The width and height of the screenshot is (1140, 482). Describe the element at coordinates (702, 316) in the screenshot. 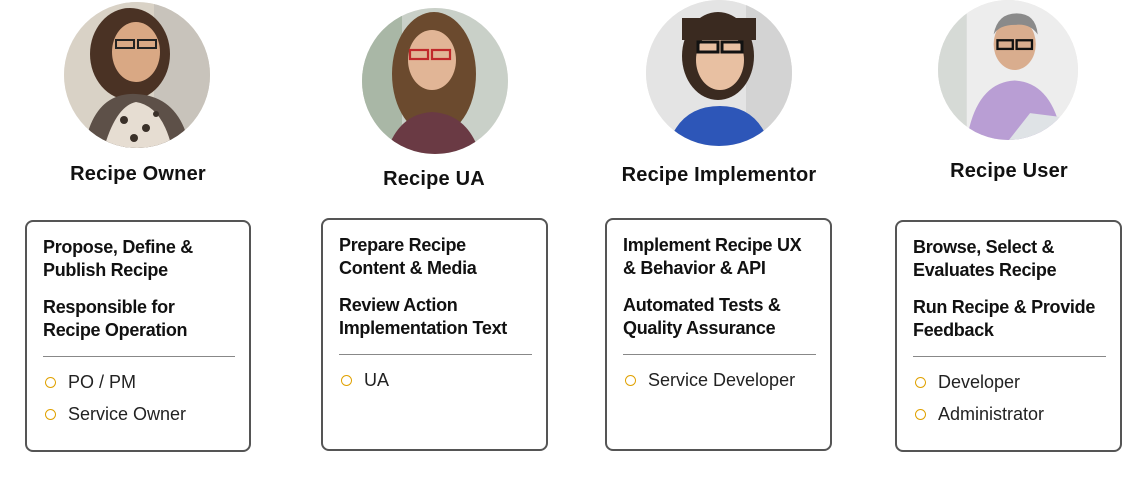

I see `responsibility: Automated Tests & Quality Assurance` at that location.